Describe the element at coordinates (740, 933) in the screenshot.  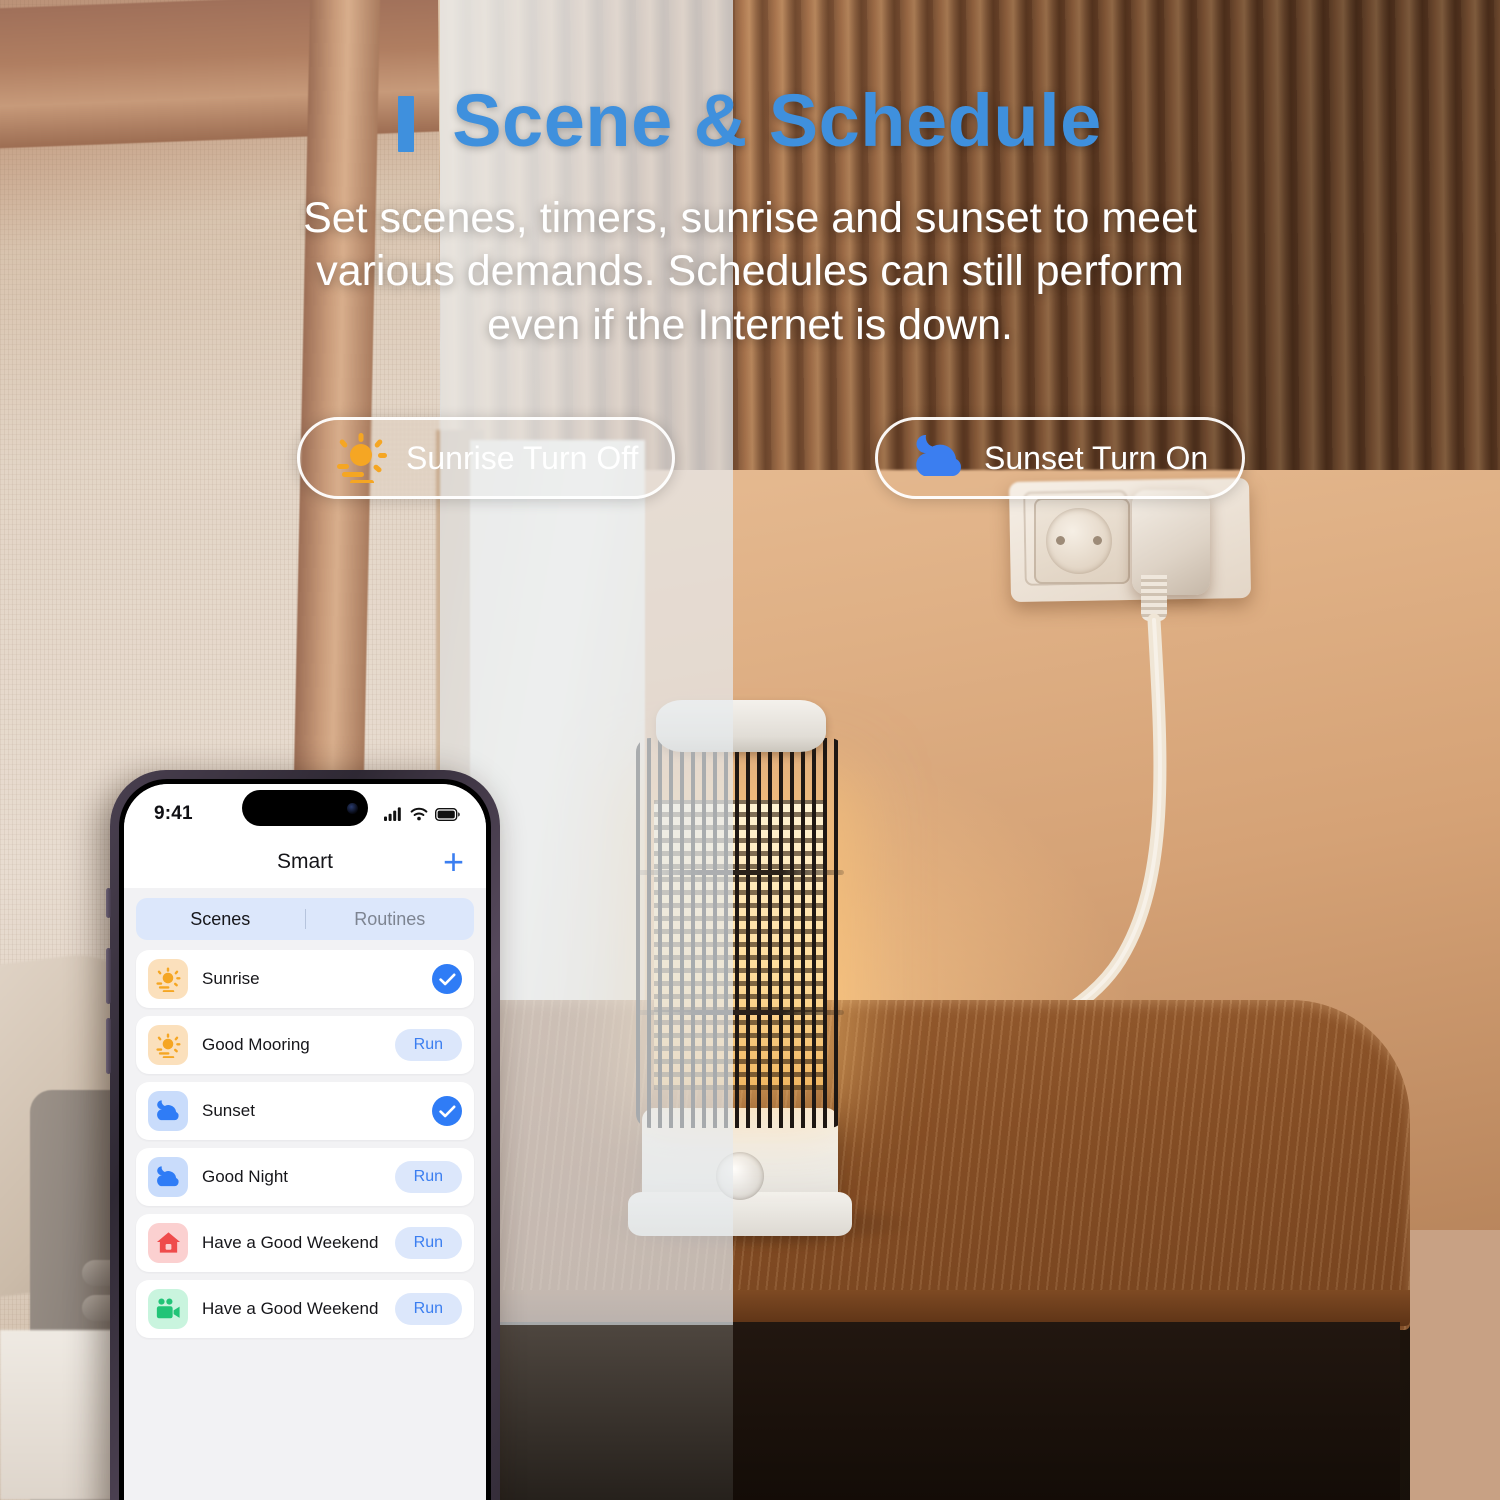
I see `lamp-cage` at that location.